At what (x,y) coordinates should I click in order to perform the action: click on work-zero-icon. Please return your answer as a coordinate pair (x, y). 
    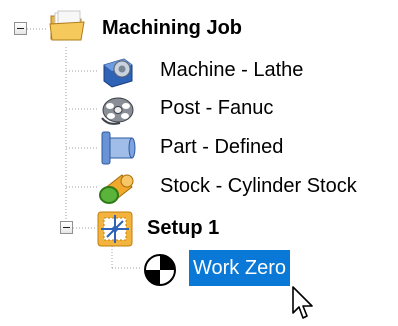
    Looking at the image, I should click on (160, 270).